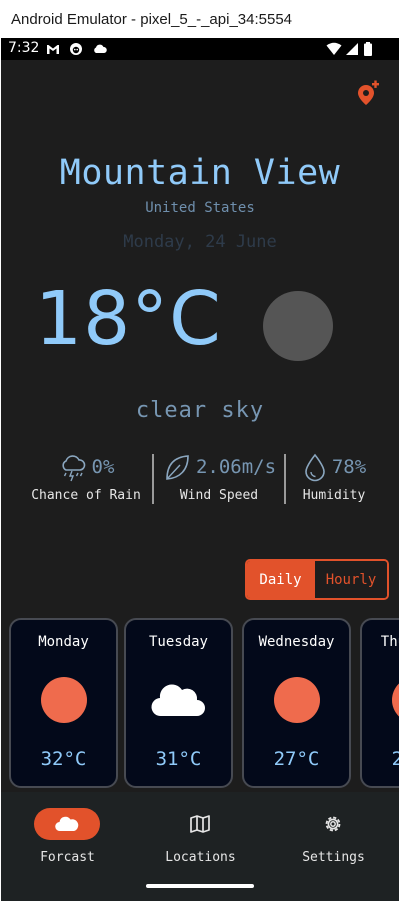 This screenshot has width=400, height=902. I want to click on bottom-navigation: Forcast Locations Settings, so click(200, 846).